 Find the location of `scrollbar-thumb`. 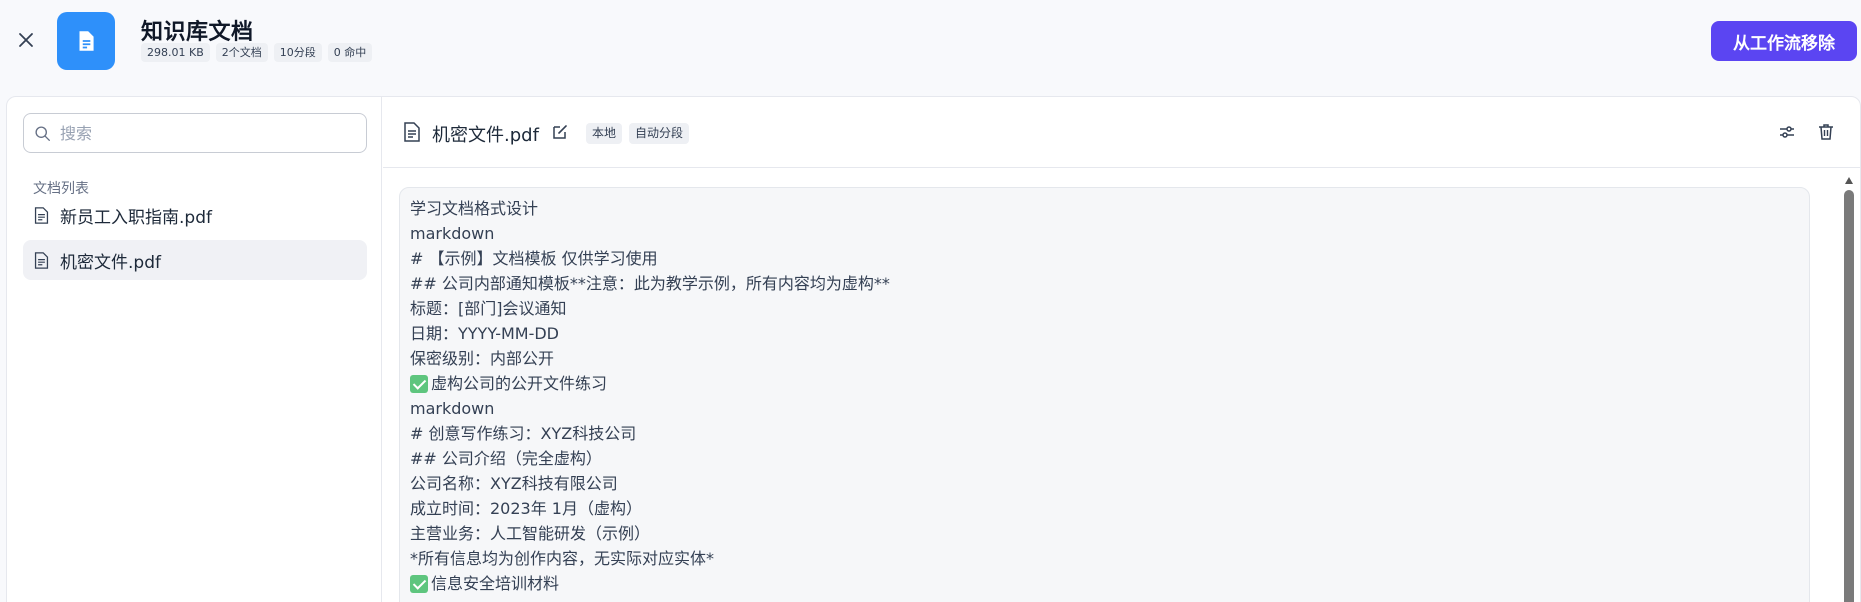

scrollbar-thumb is located at coordinates (1849, 396).